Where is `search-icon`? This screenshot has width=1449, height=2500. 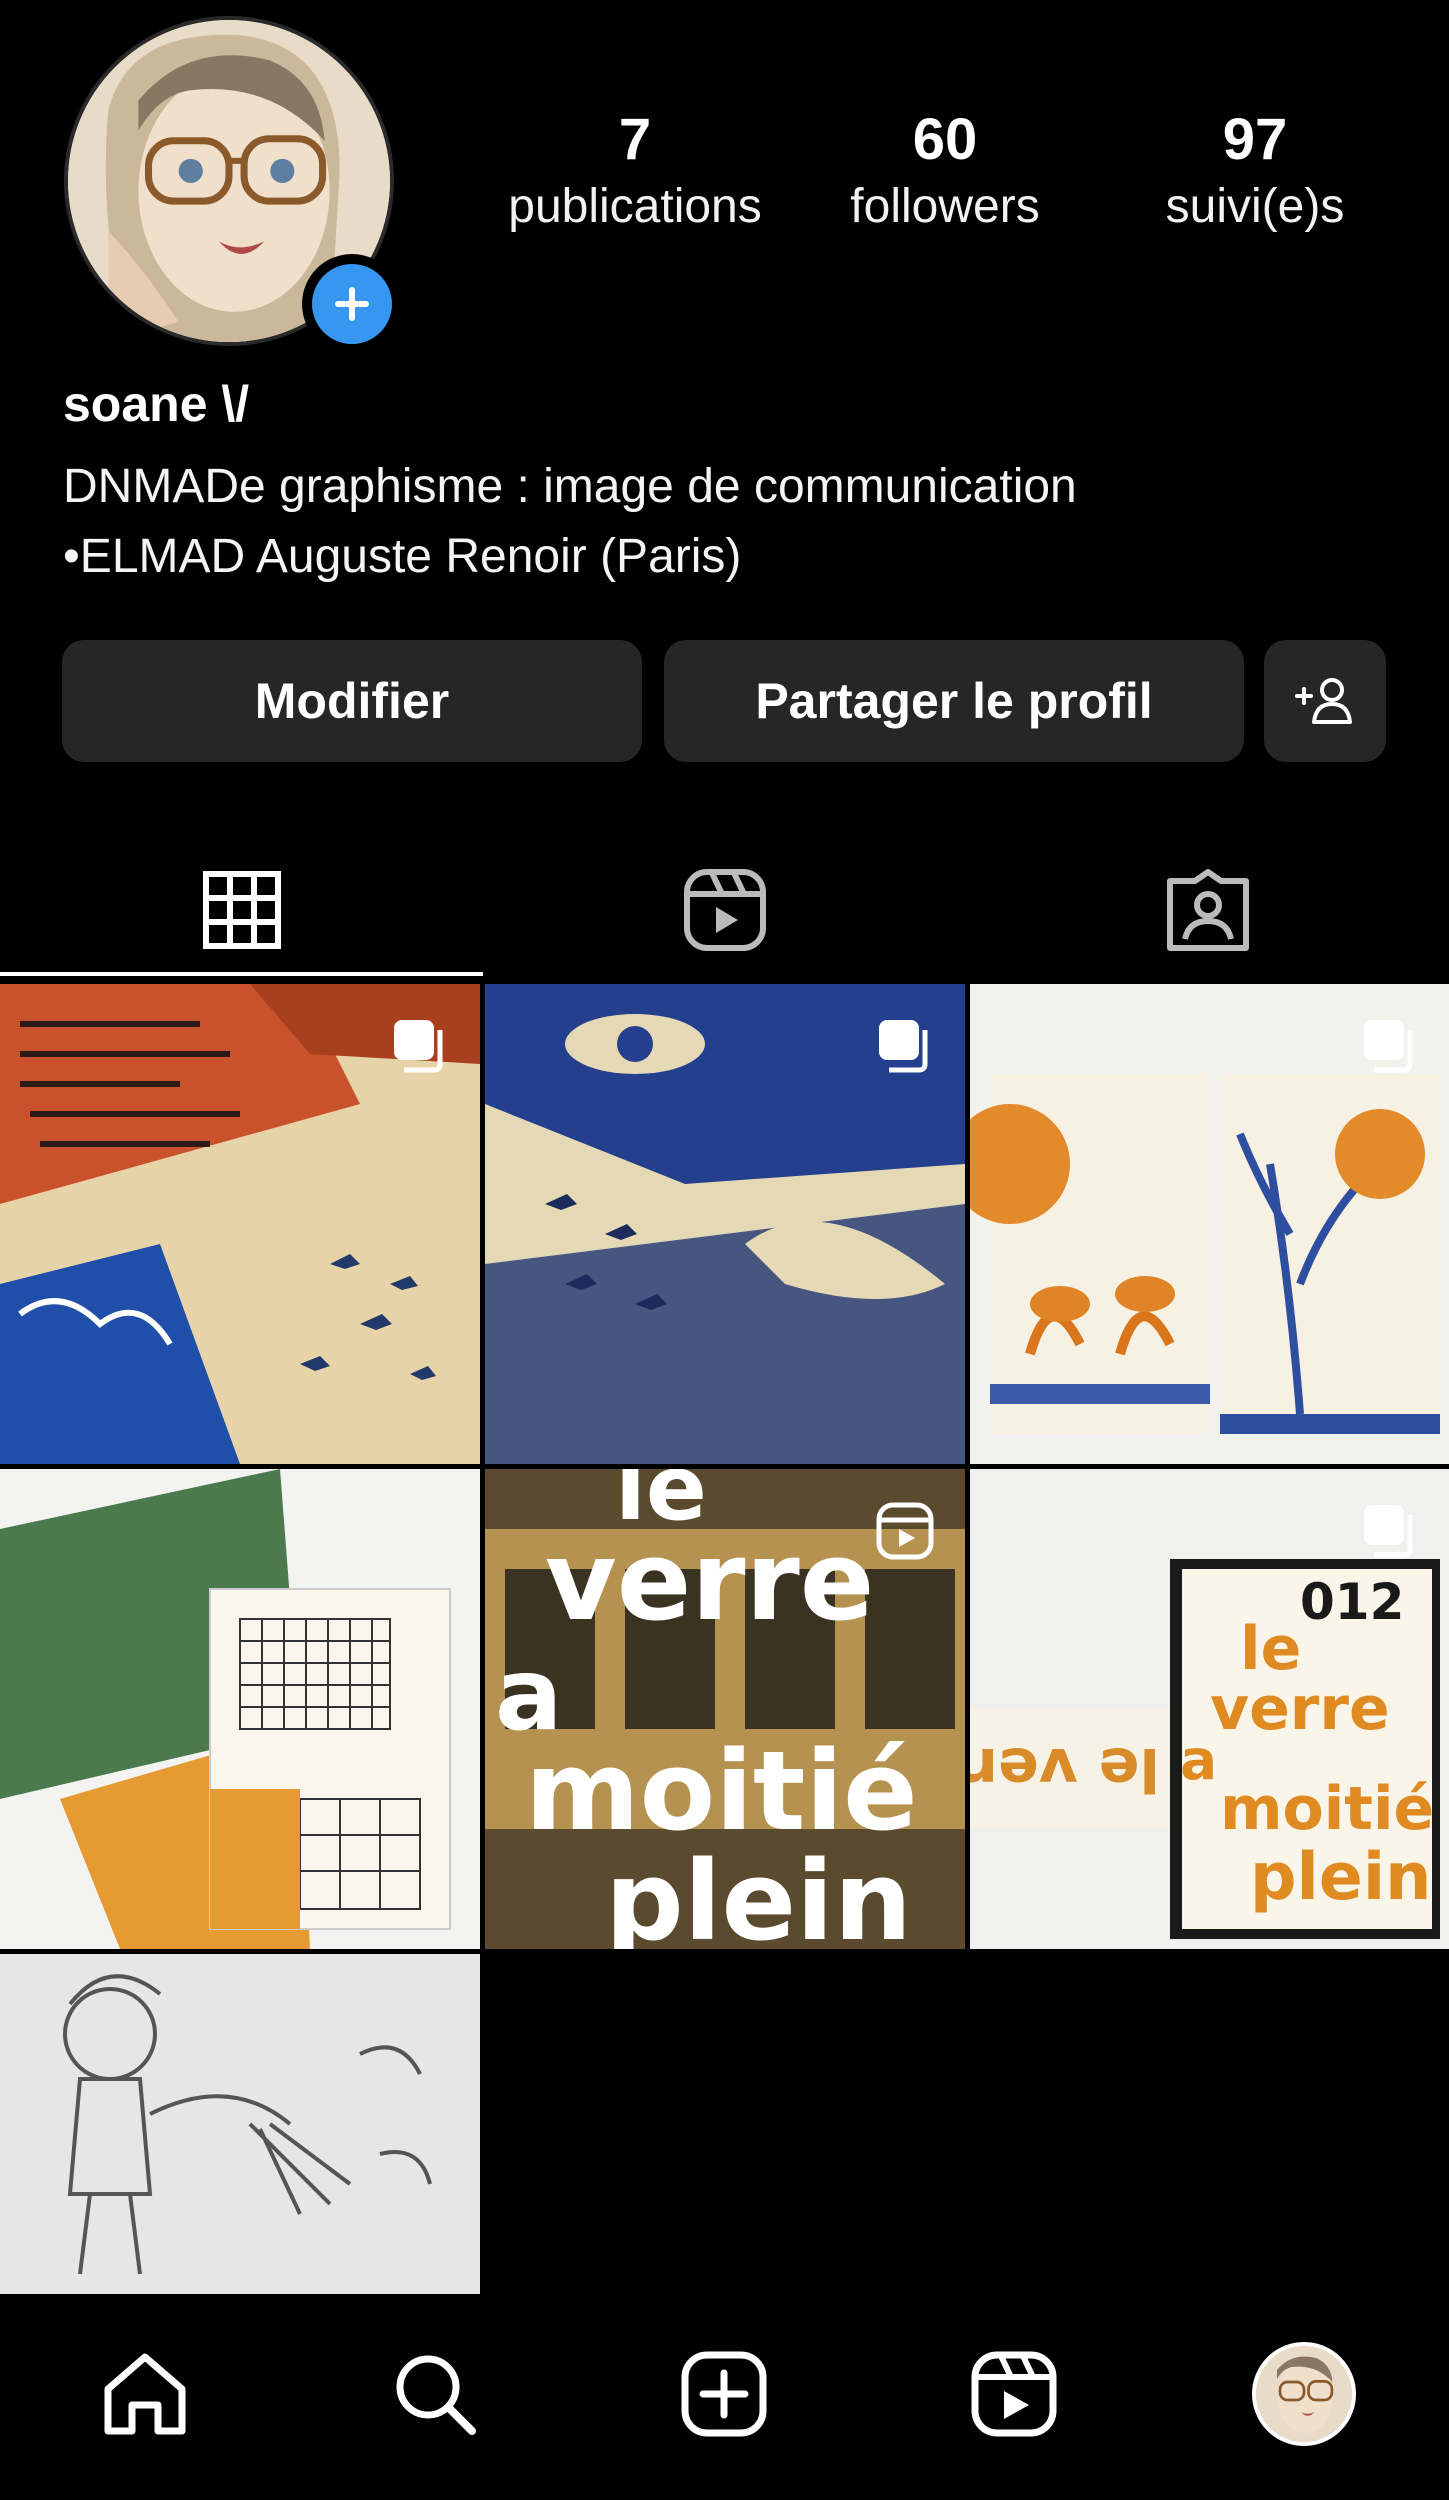
search-icon is located at coordinates (436, 2395).